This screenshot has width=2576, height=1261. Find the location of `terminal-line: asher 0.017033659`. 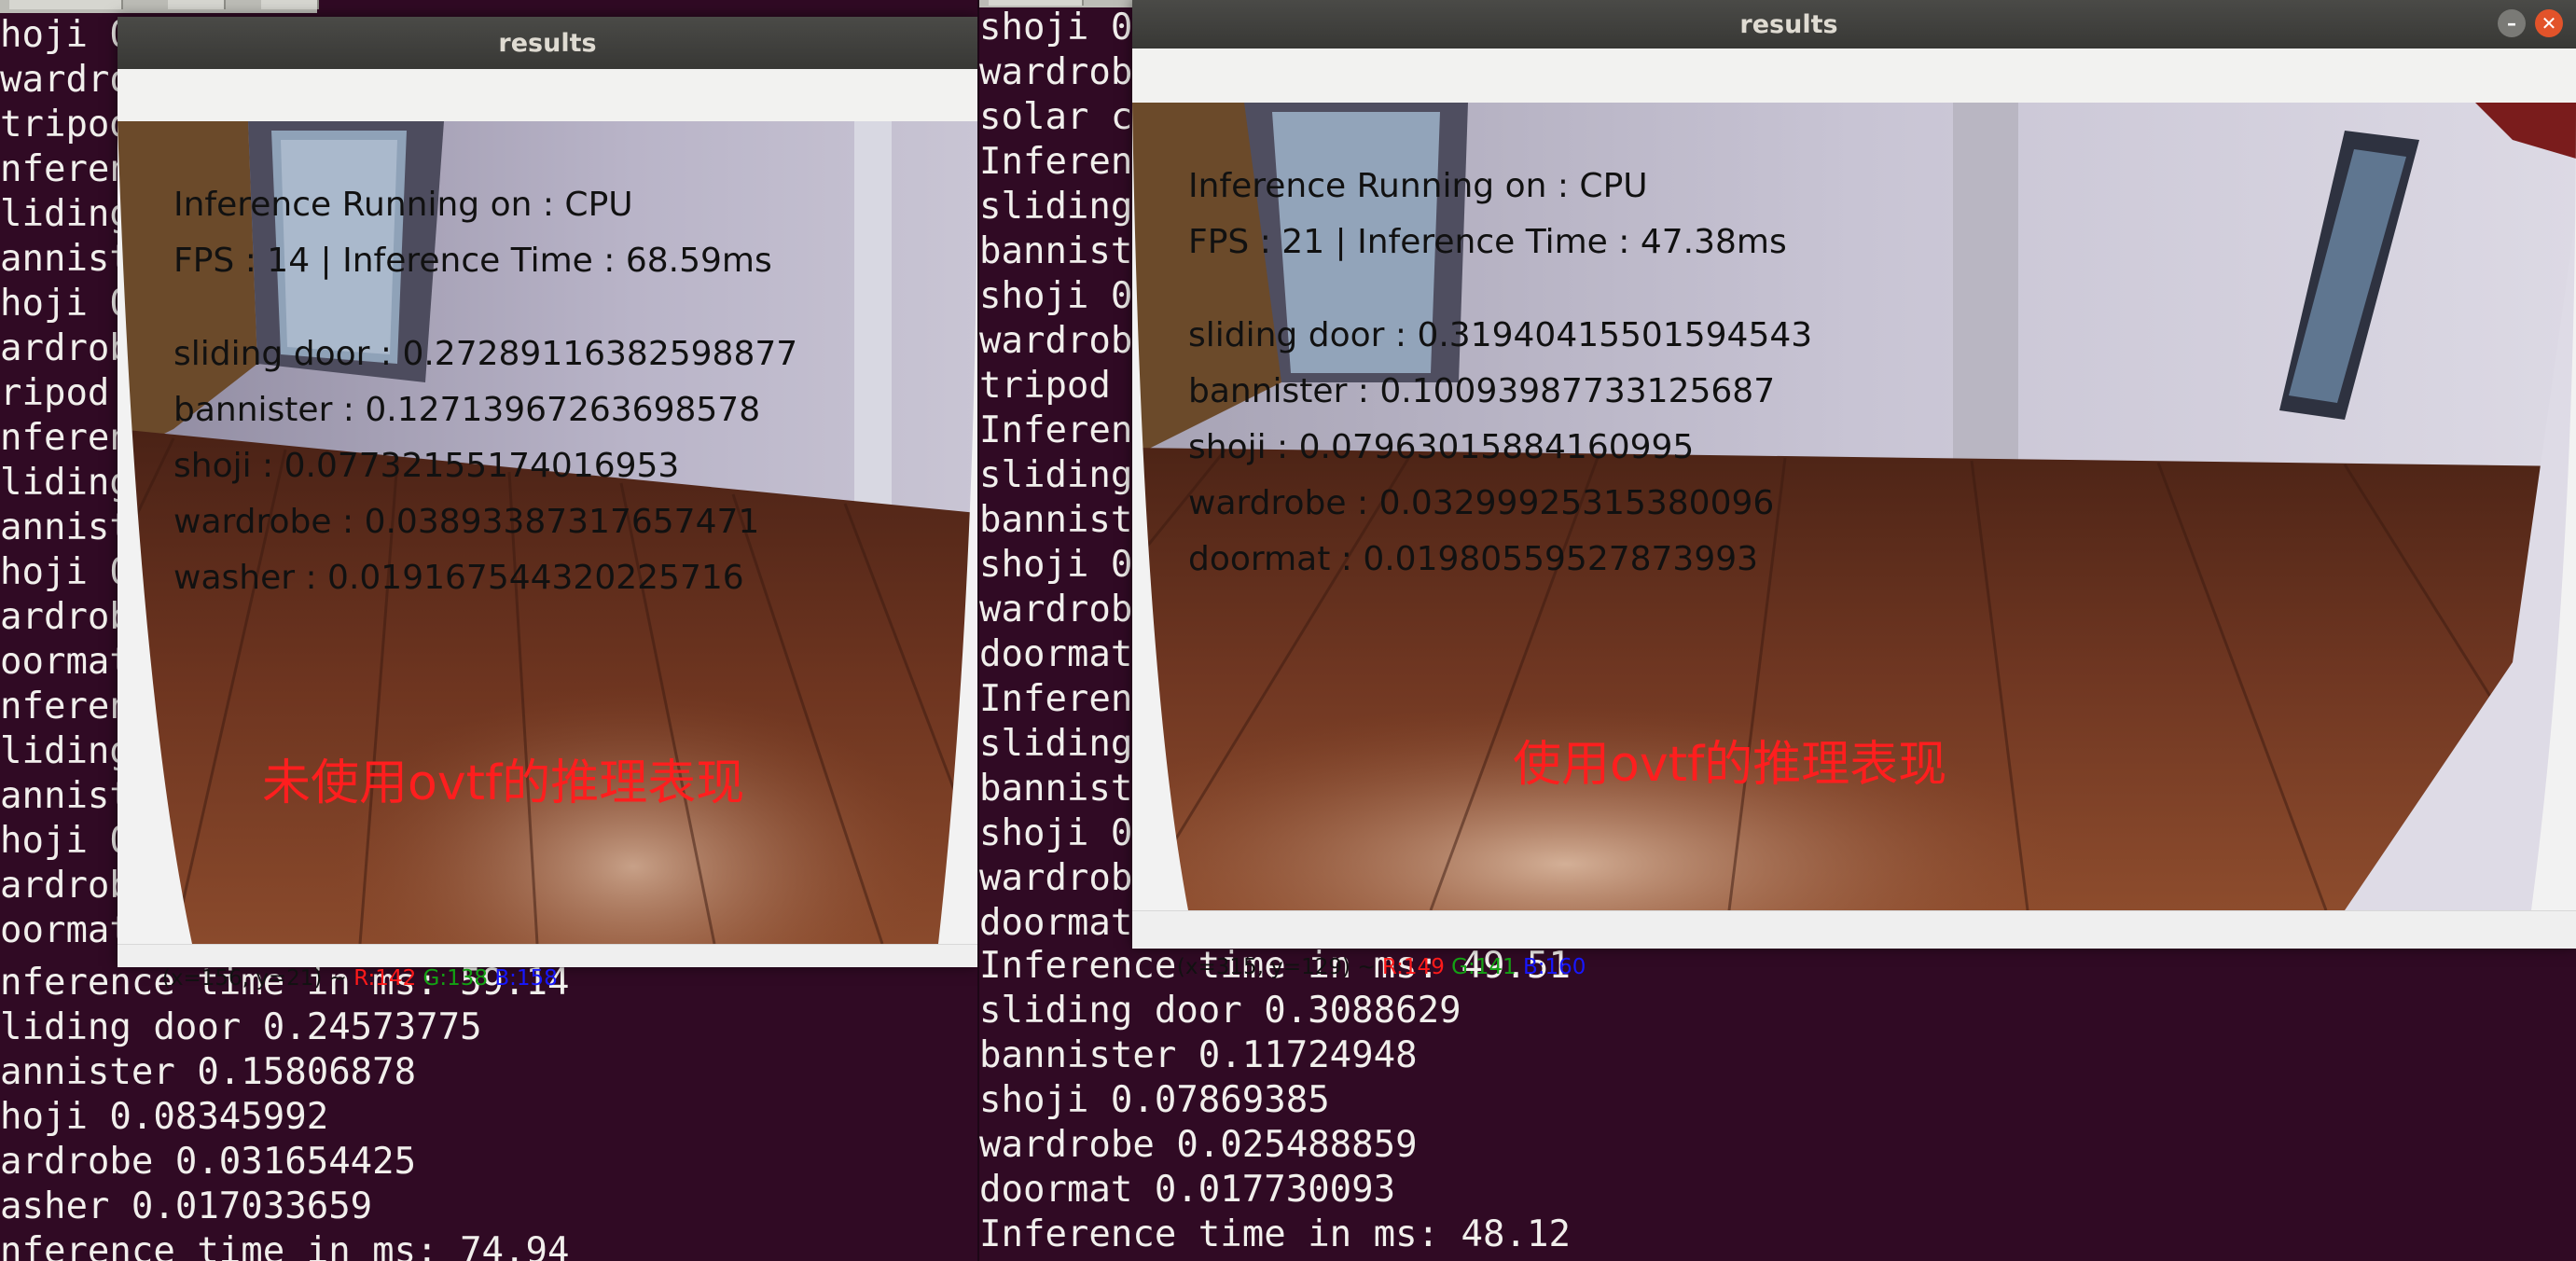

terminal-line: asher 0.017033659 is located at coordinates (186, 1206).